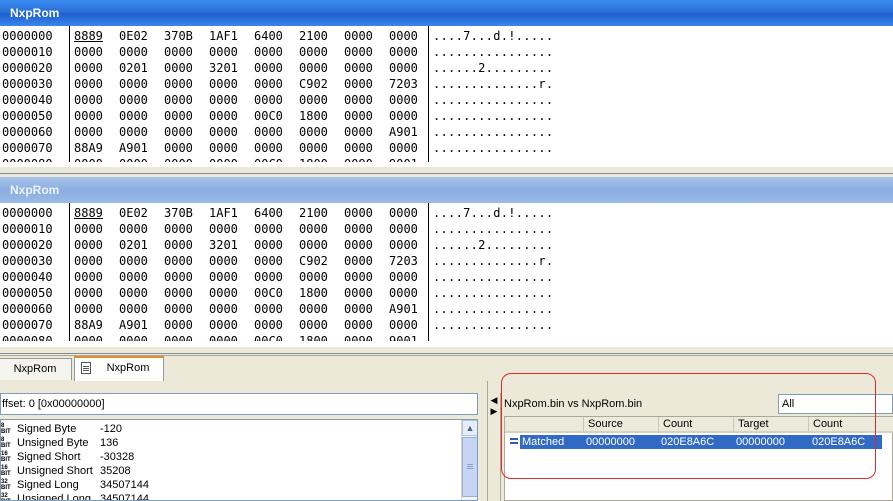 The width and height of the screenshot is (893, 501). Describe the element at coordinates (446, 13) in the screenshot. I see `pane-title-bar: NxpRom` at that location.